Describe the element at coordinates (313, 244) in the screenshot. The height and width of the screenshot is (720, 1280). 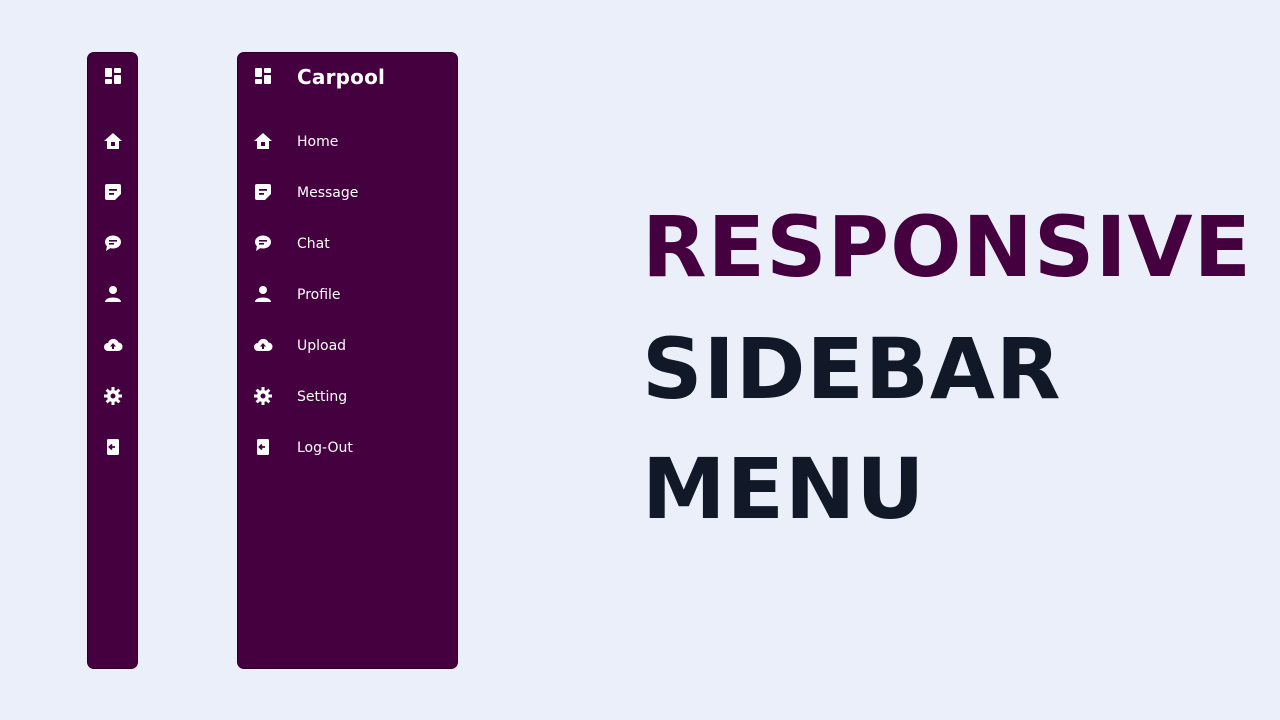
I see `sidebar-item-label: Chat` at that location.